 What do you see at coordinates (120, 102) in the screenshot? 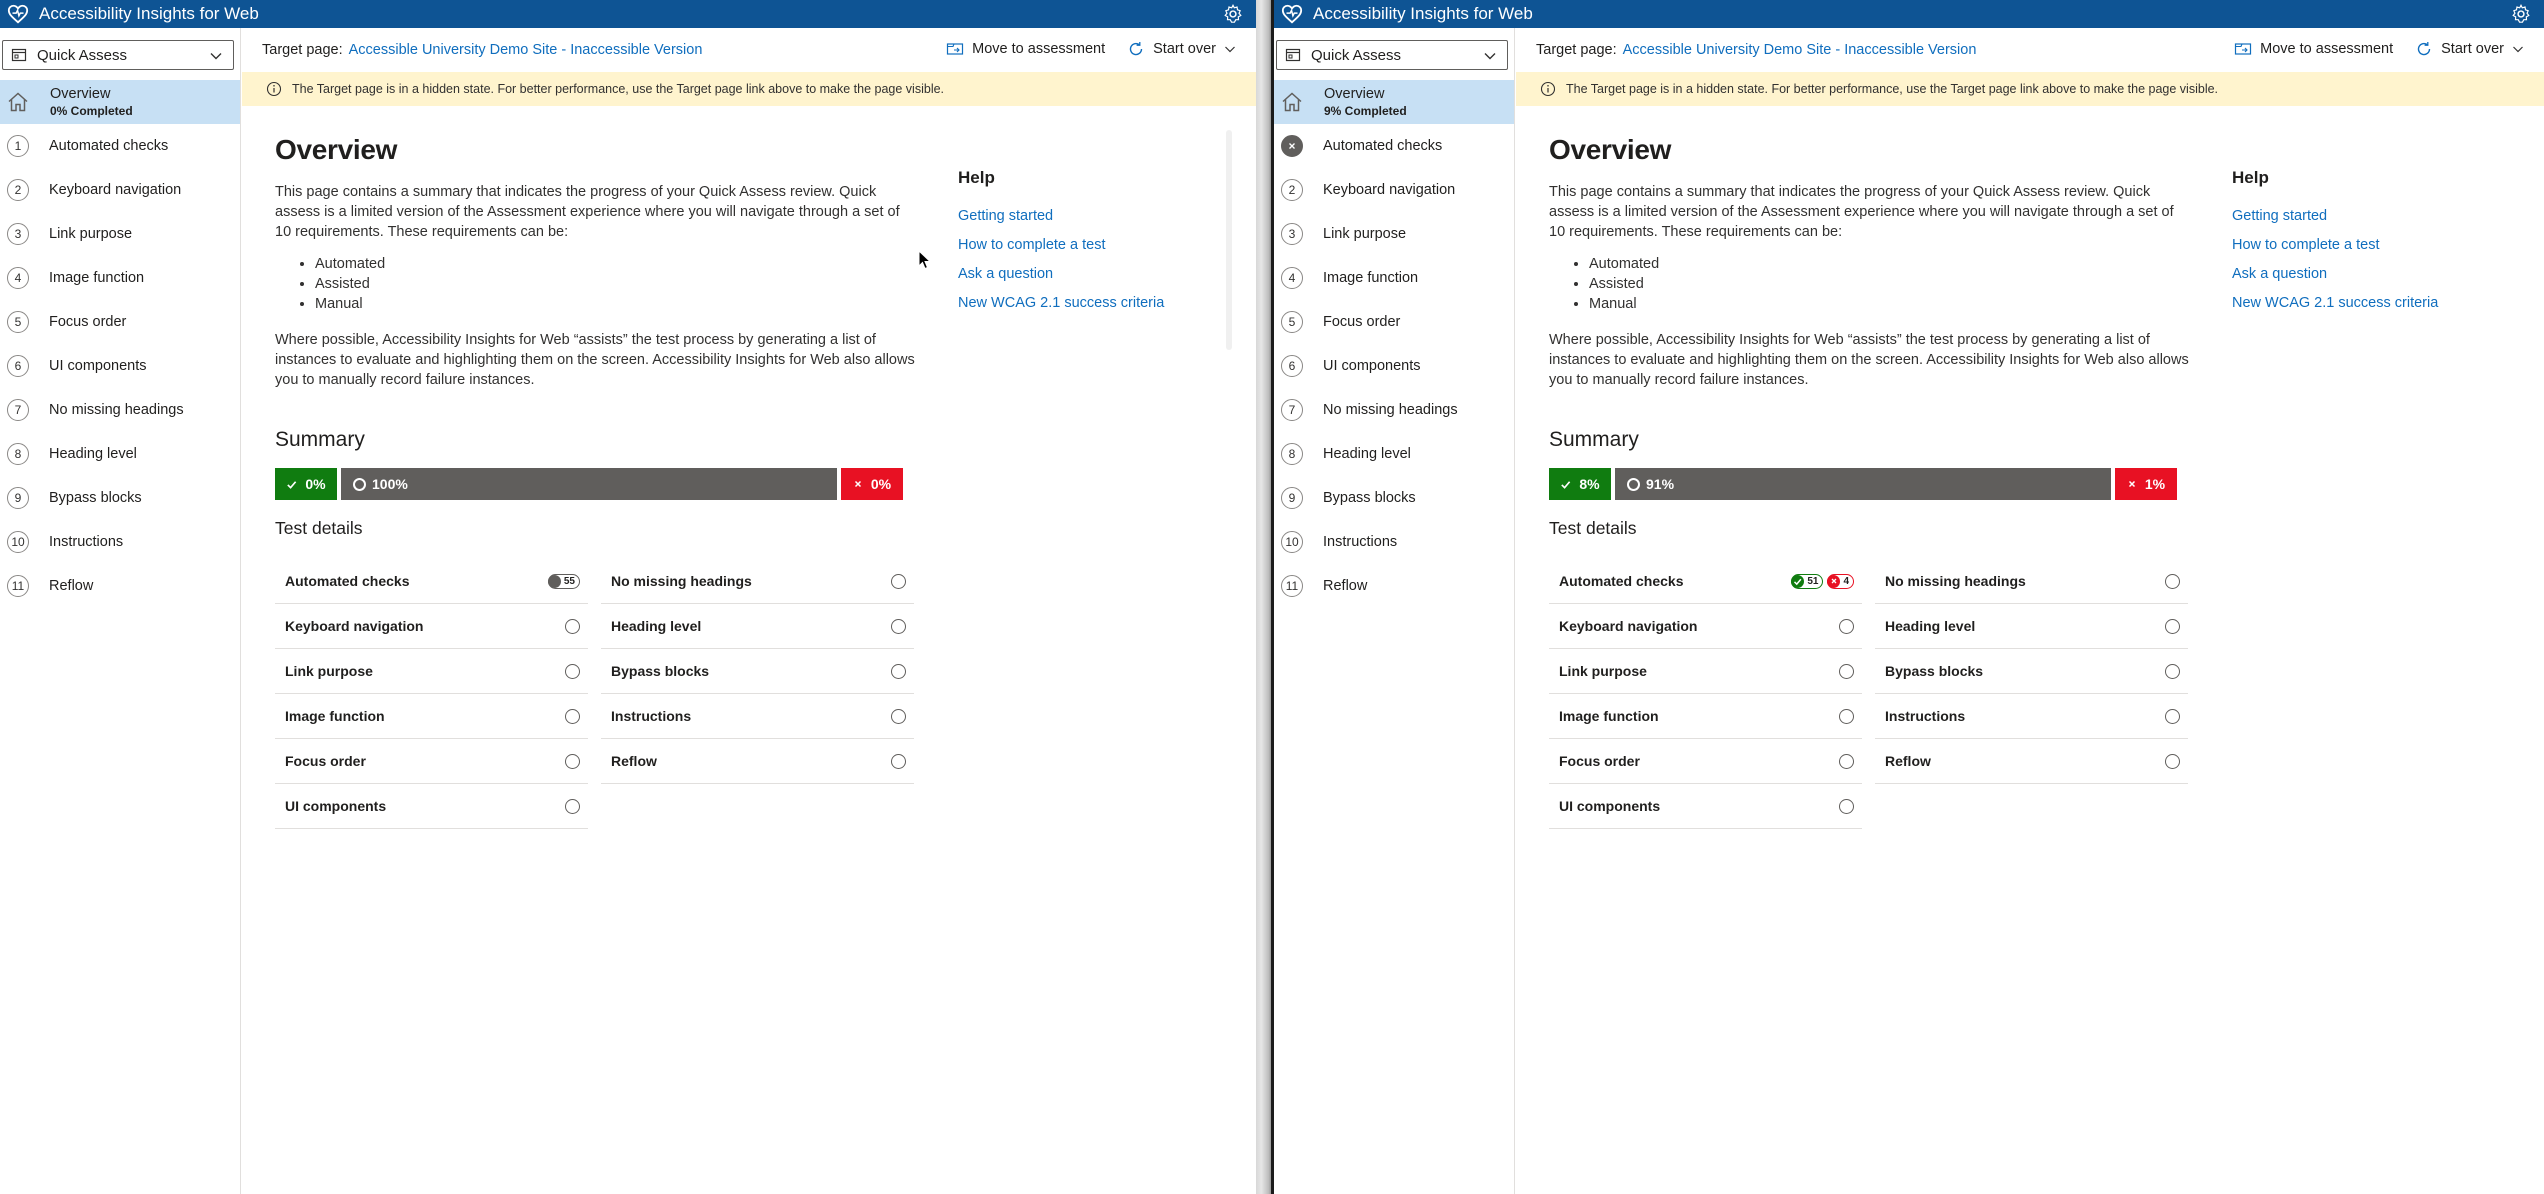
I see `nav-item-overview: Overview 0% Completed` at bounding box center [120, 102].